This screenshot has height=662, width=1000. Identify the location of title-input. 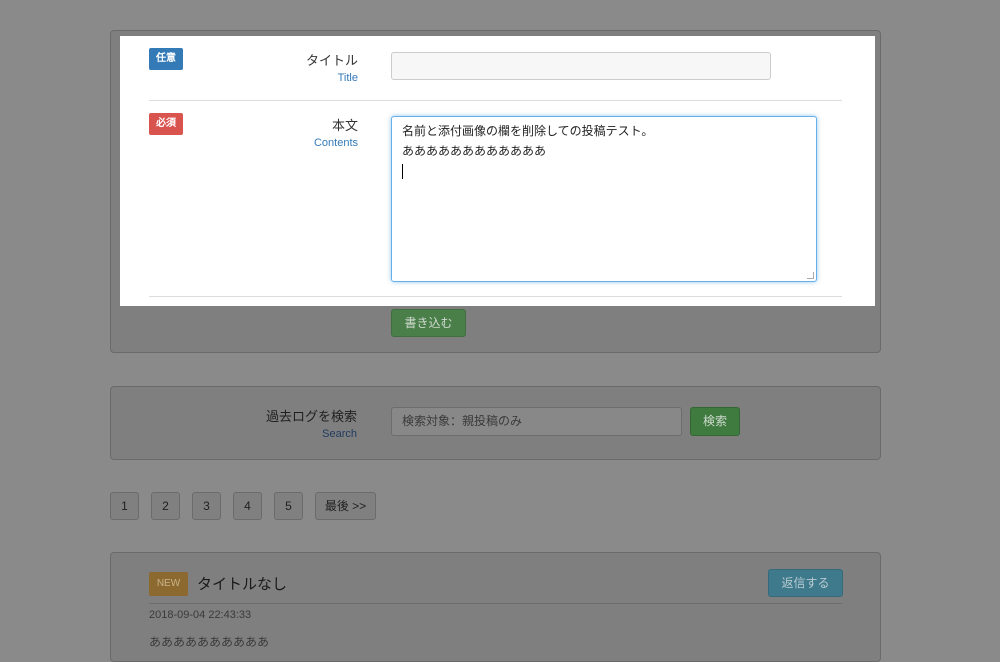
(581, 66).